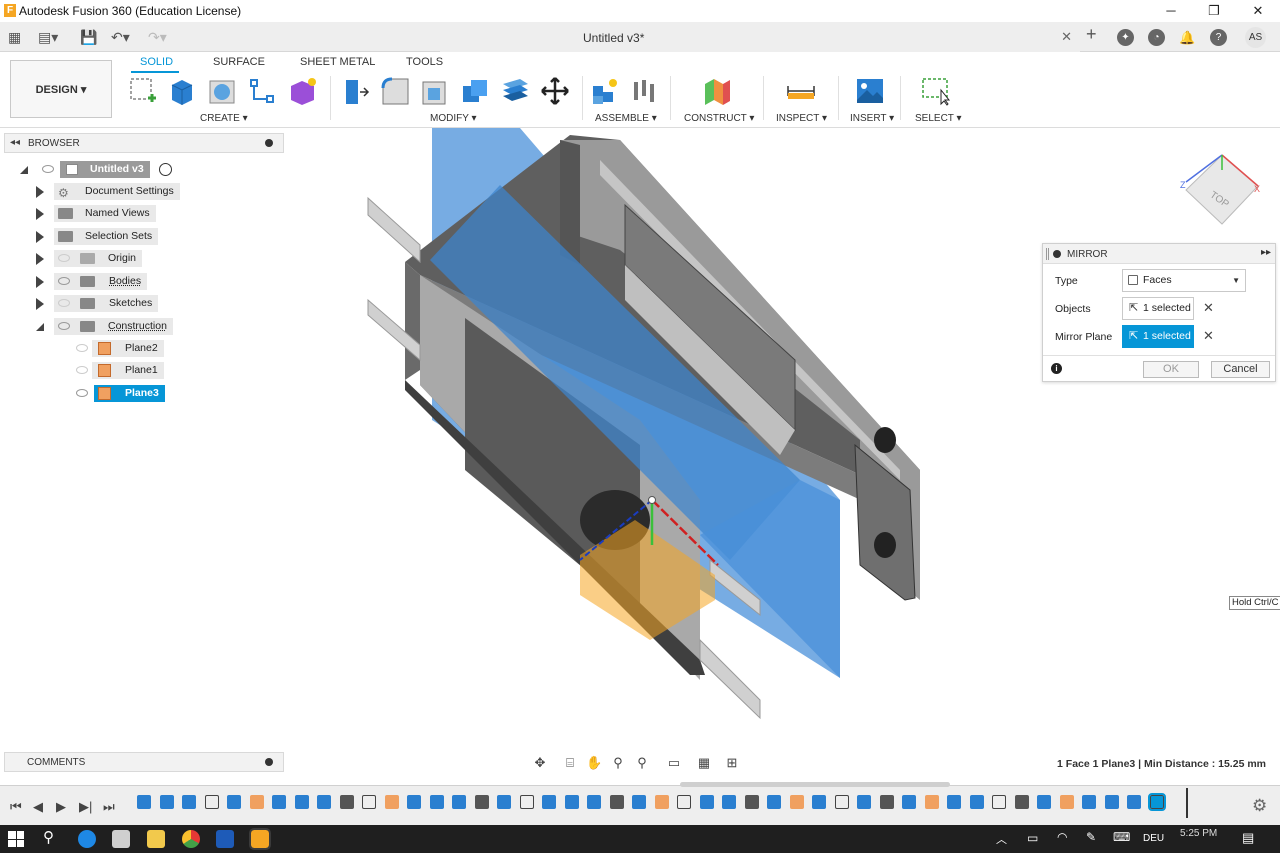 This screenshot has height=853, width=1280. I want to click on fit-icon: ⚲, so click(642, 763).